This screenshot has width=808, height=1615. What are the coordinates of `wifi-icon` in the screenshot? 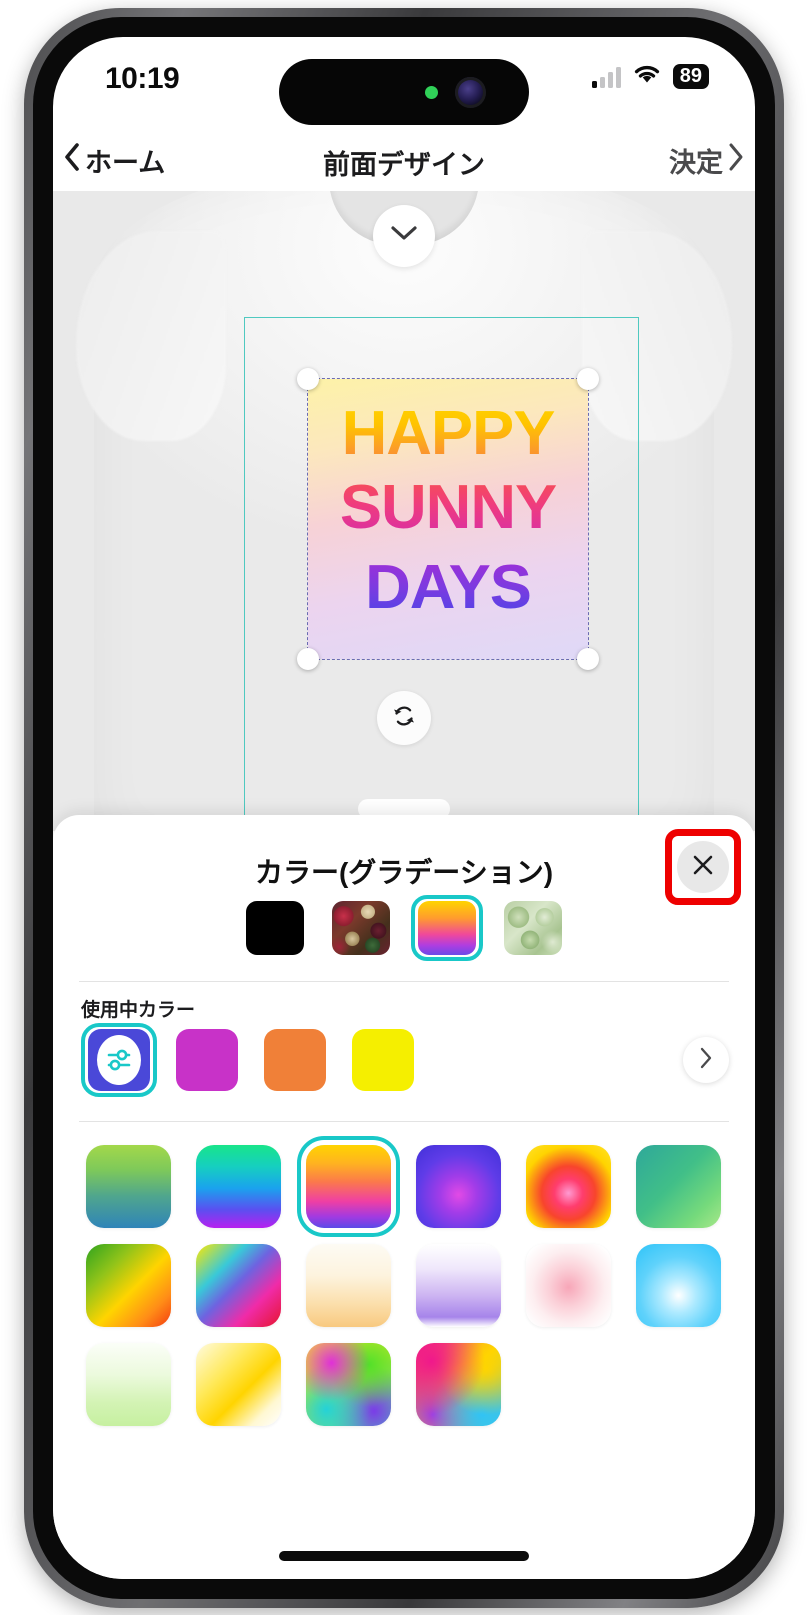 It's located at (647, 76).